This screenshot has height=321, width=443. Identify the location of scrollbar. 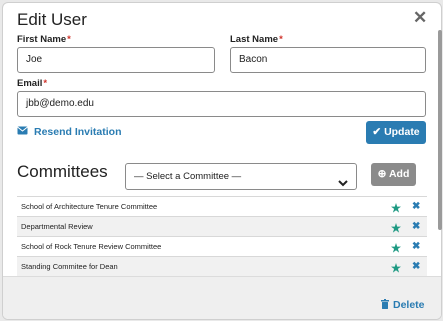
(440, 130).